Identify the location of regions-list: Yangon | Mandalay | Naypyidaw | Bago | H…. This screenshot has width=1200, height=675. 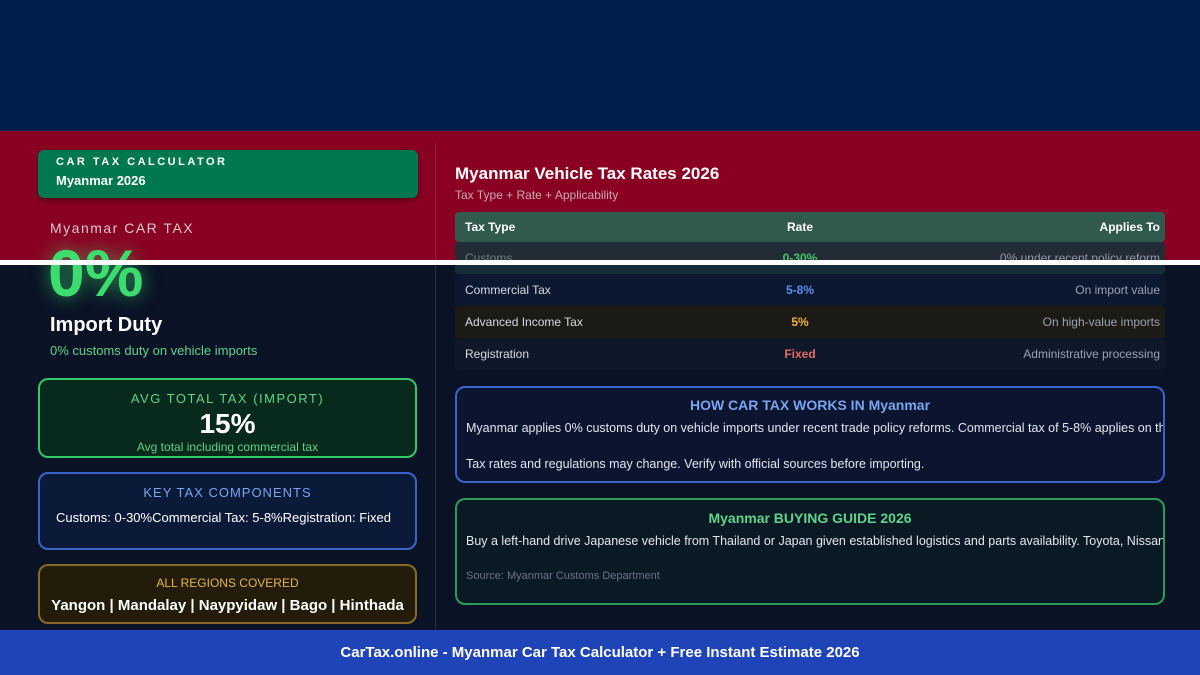
(227, 605).